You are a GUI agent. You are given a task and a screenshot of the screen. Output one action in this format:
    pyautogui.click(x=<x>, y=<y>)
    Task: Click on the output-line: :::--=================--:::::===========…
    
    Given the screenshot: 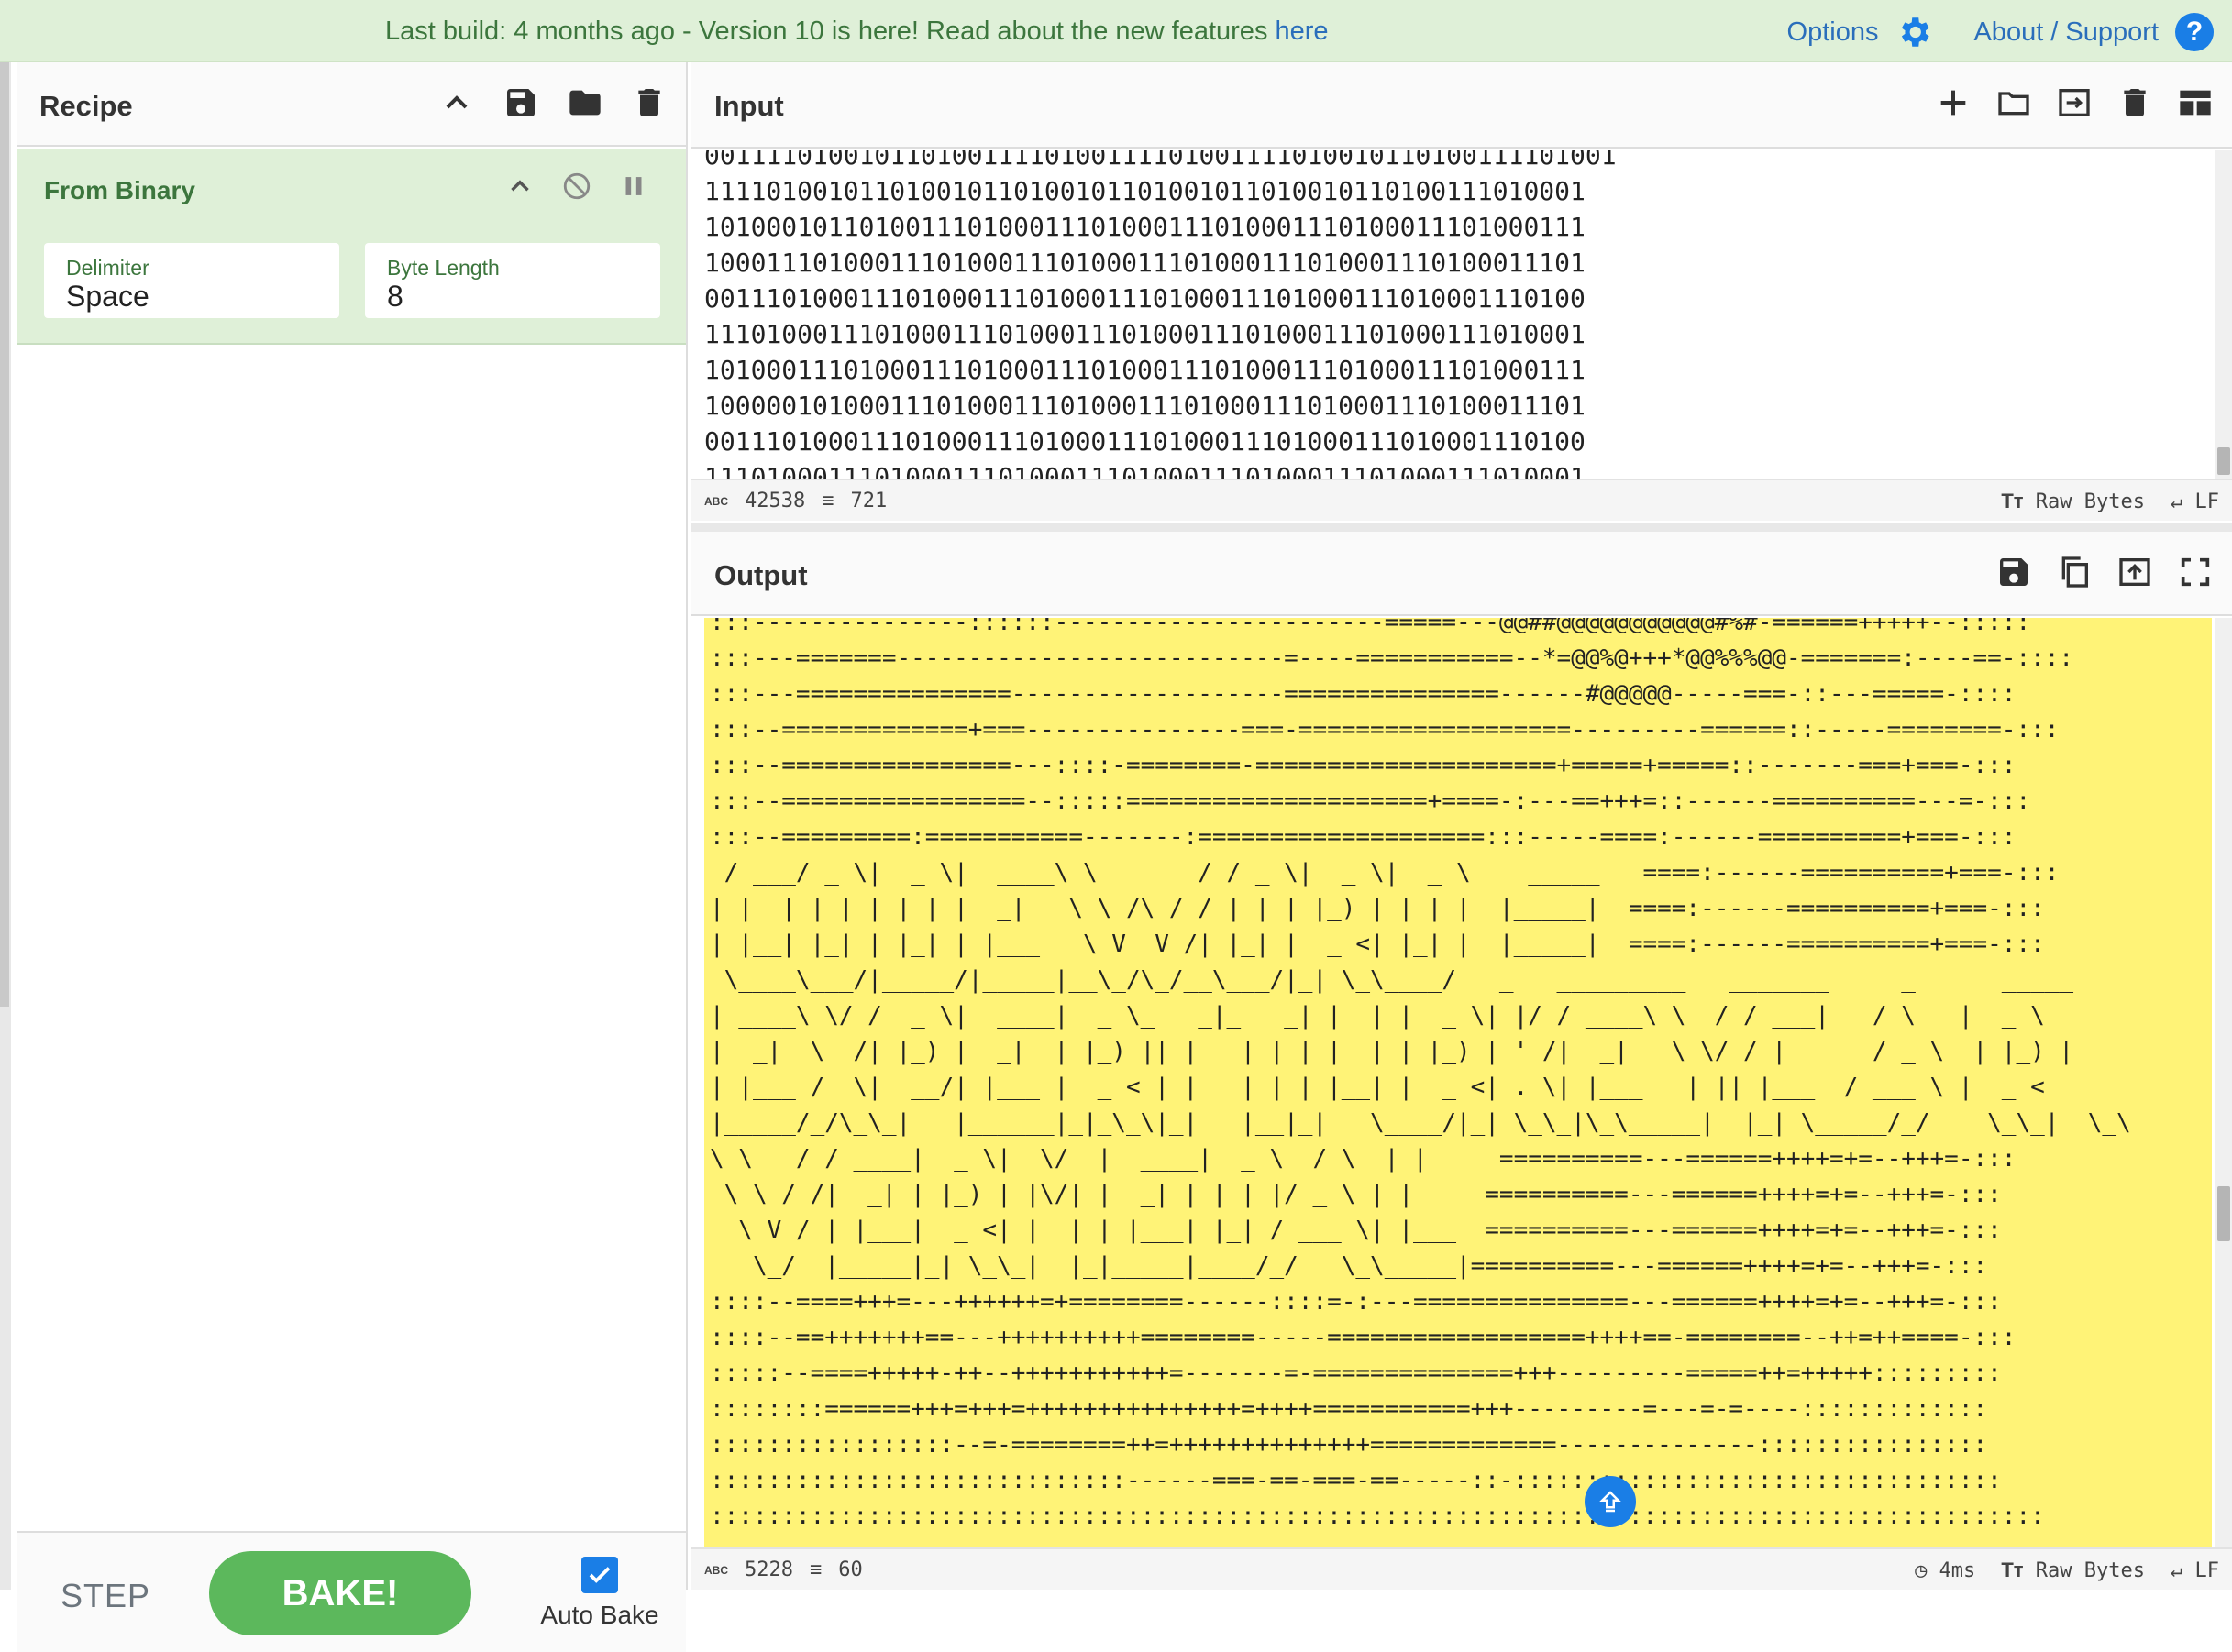 What is the action you would take?
    pyautogui.click(x=1370, y=801)
    